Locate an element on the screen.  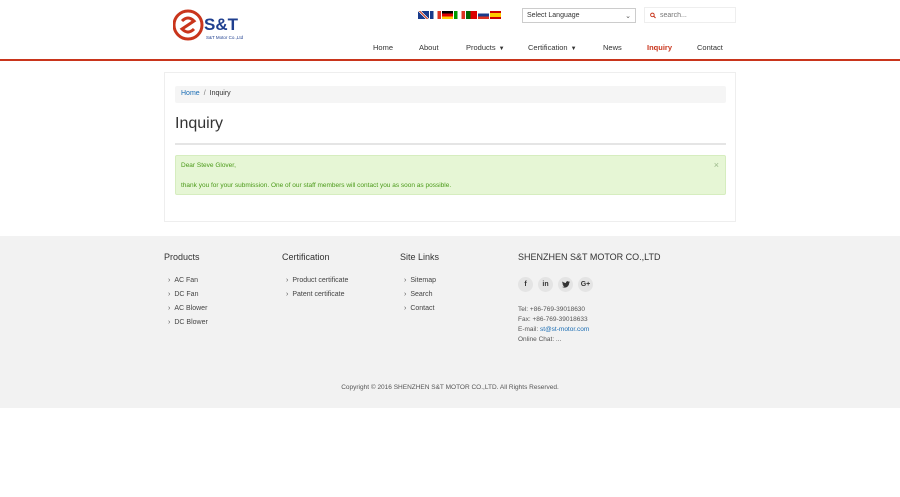
breadcrumb-home: Home is located at coordinates (190, 93).